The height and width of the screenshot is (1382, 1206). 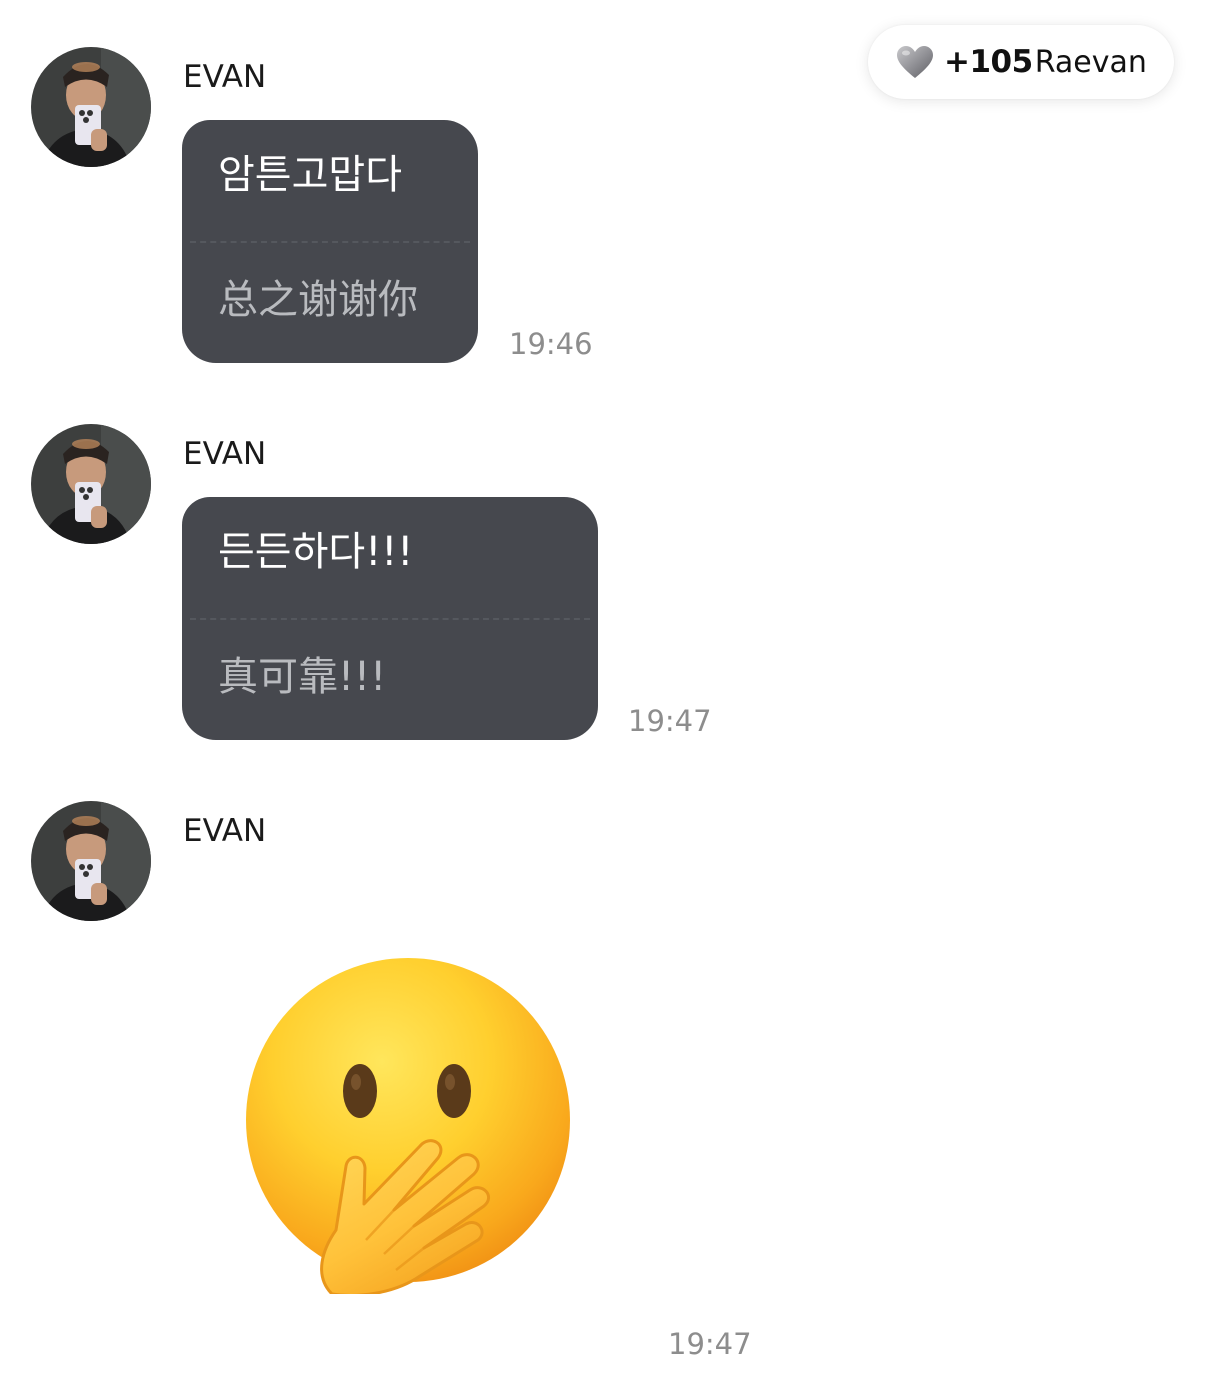 What do you see at coordinates (551, 344) in the screenshot?
I see `message-time: 19:46` at bounding box center [551, 344].